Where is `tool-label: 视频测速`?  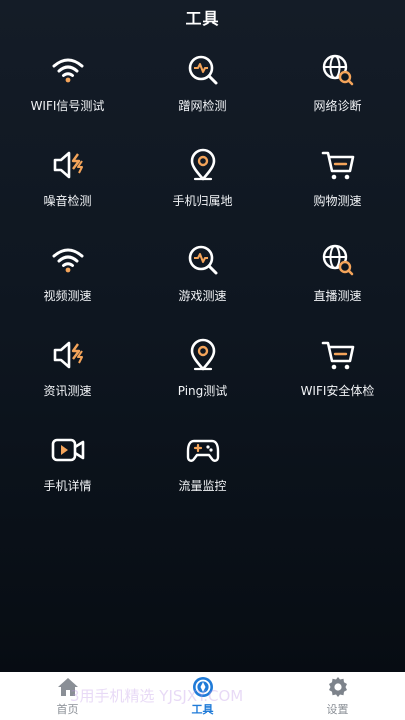 tool-label: 视频测速 is located at coordinates (67, 296).